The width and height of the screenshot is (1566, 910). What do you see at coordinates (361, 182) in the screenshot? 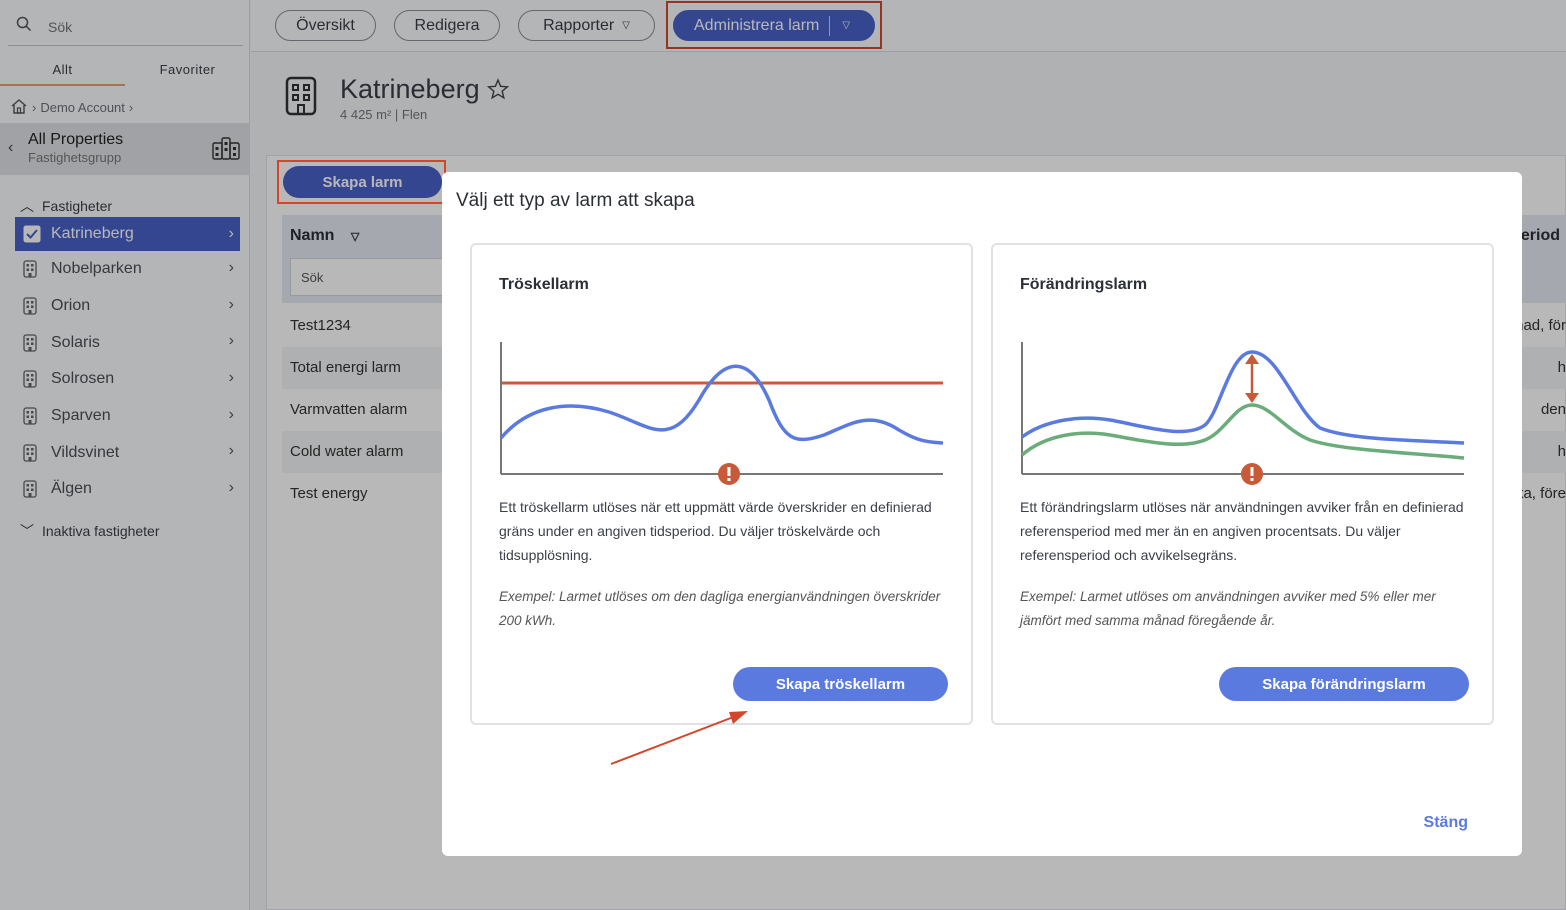
I see `highlight-box` at bounding box center [361, 182].